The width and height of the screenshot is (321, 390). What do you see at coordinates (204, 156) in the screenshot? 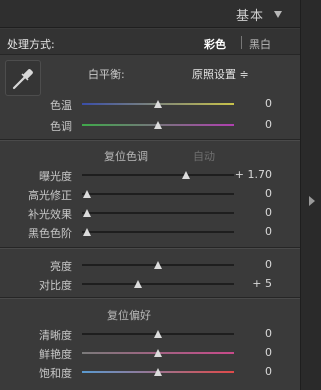
I see `auto-tone-button: 自动` at bounding box center [204, 156].